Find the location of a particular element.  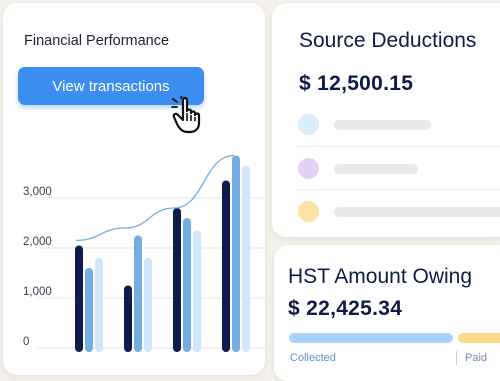

y-tick-label: 1,000 is located at coordinates (37, 292).